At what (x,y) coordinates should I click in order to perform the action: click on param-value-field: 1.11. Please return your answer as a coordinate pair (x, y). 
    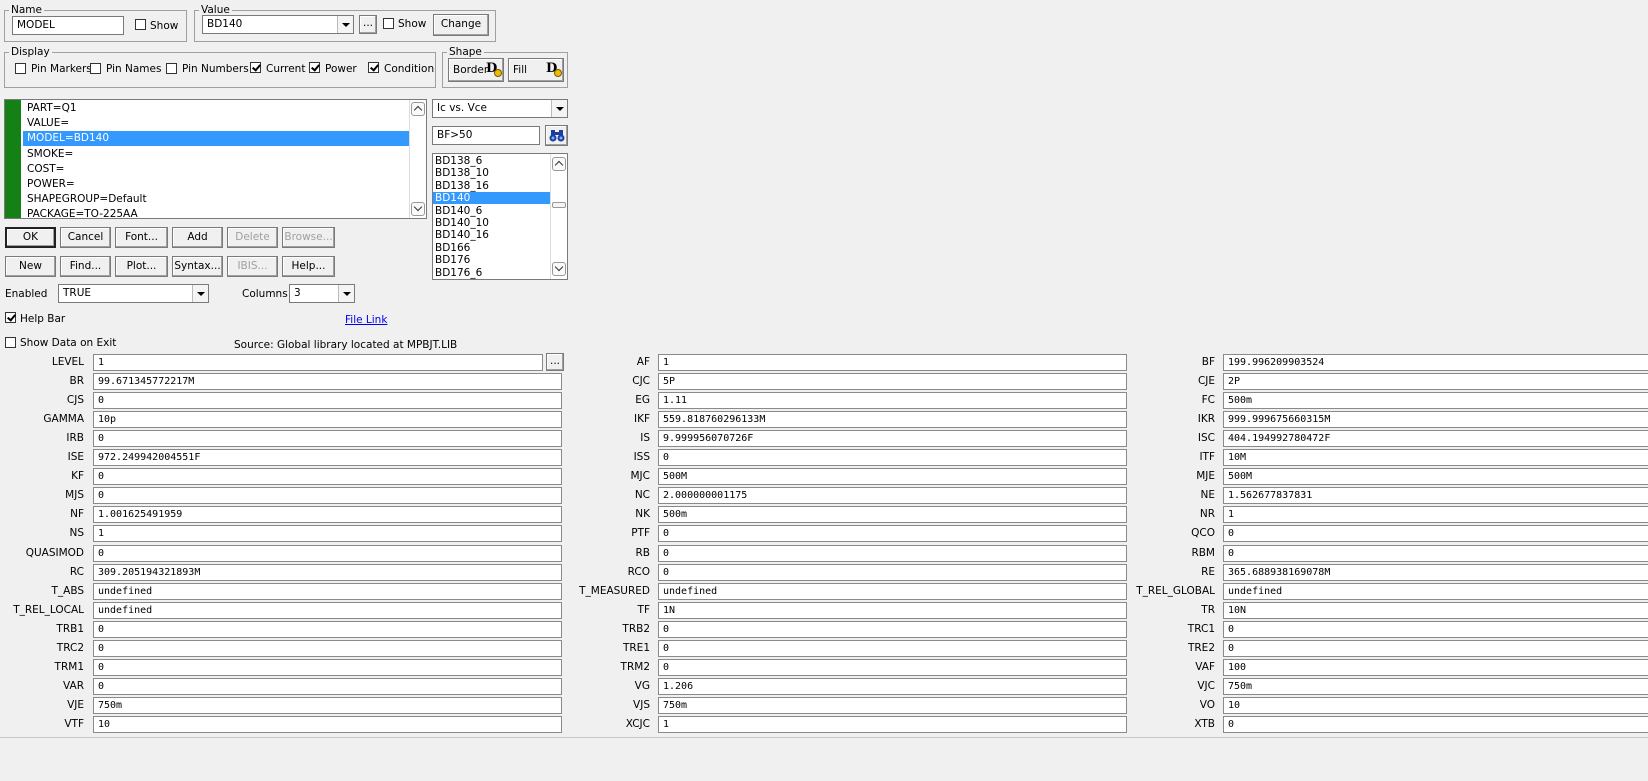
    Looking at the image, I should click on (892, 401).